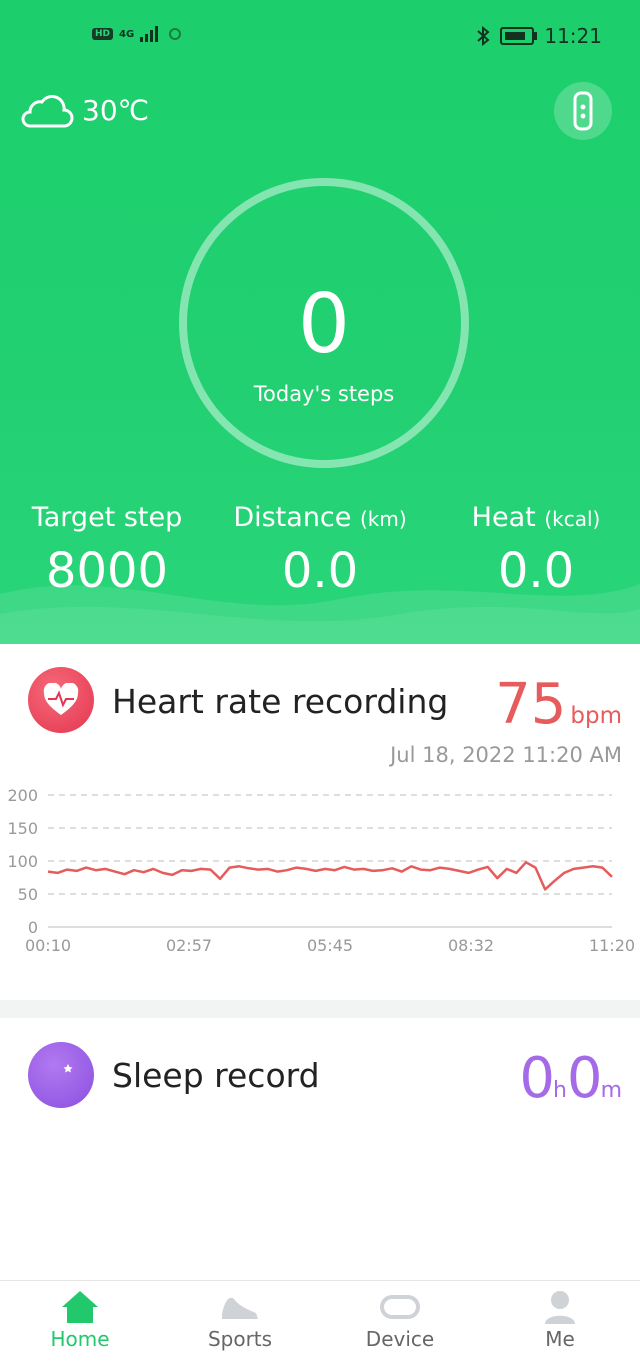 The height and width of the screenshot is (1370, 640). I want to click on nav-home: Home, so click(80, 1325).